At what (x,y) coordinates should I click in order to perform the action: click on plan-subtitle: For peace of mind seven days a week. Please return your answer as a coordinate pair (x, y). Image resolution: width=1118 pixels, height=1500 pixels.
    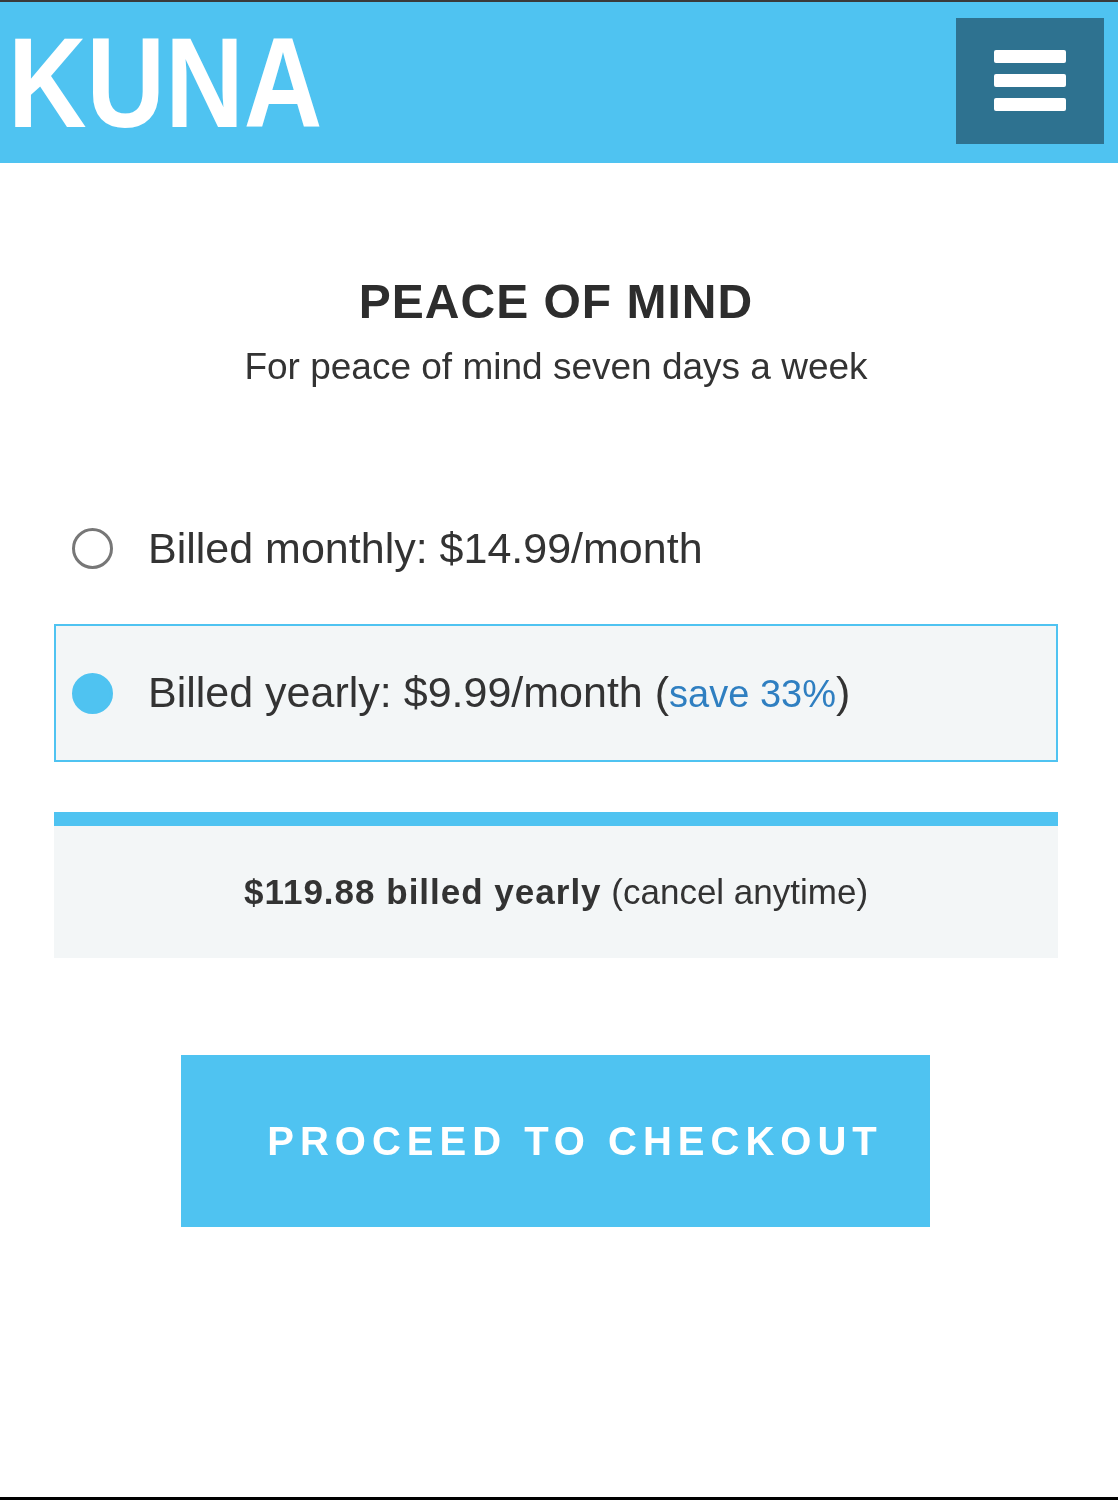
    Looking at the image, I should click on (556, 367).